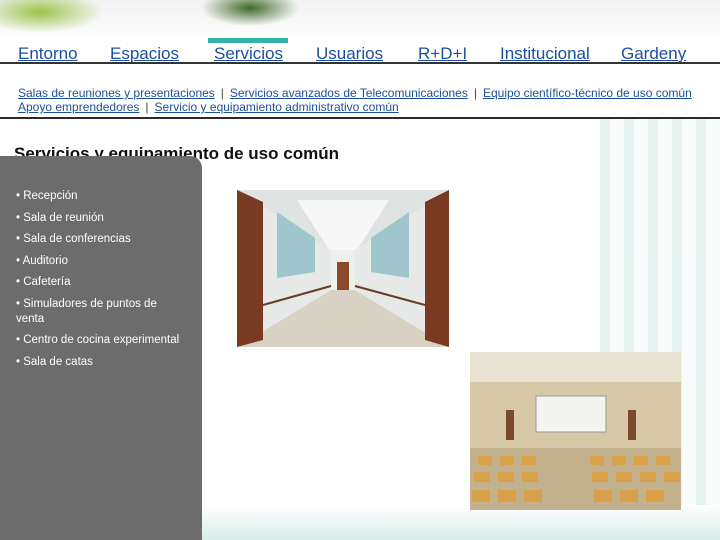 This screenshot has height=540, width=720. I want to click on active-tab-indicator, so click(248, 40).